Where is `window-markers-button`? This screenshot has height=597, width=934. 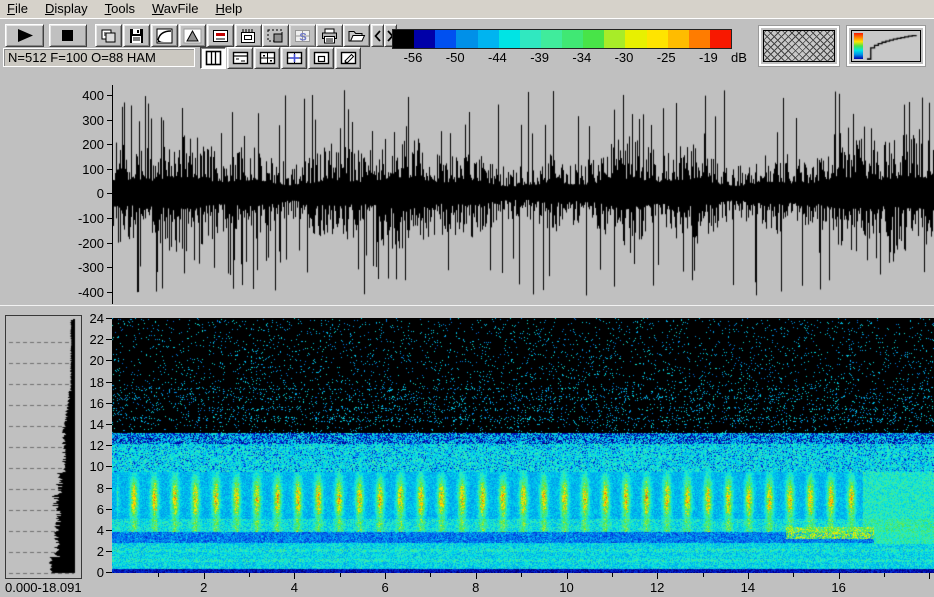
window-markers-button is located at coordinates (248, 35).